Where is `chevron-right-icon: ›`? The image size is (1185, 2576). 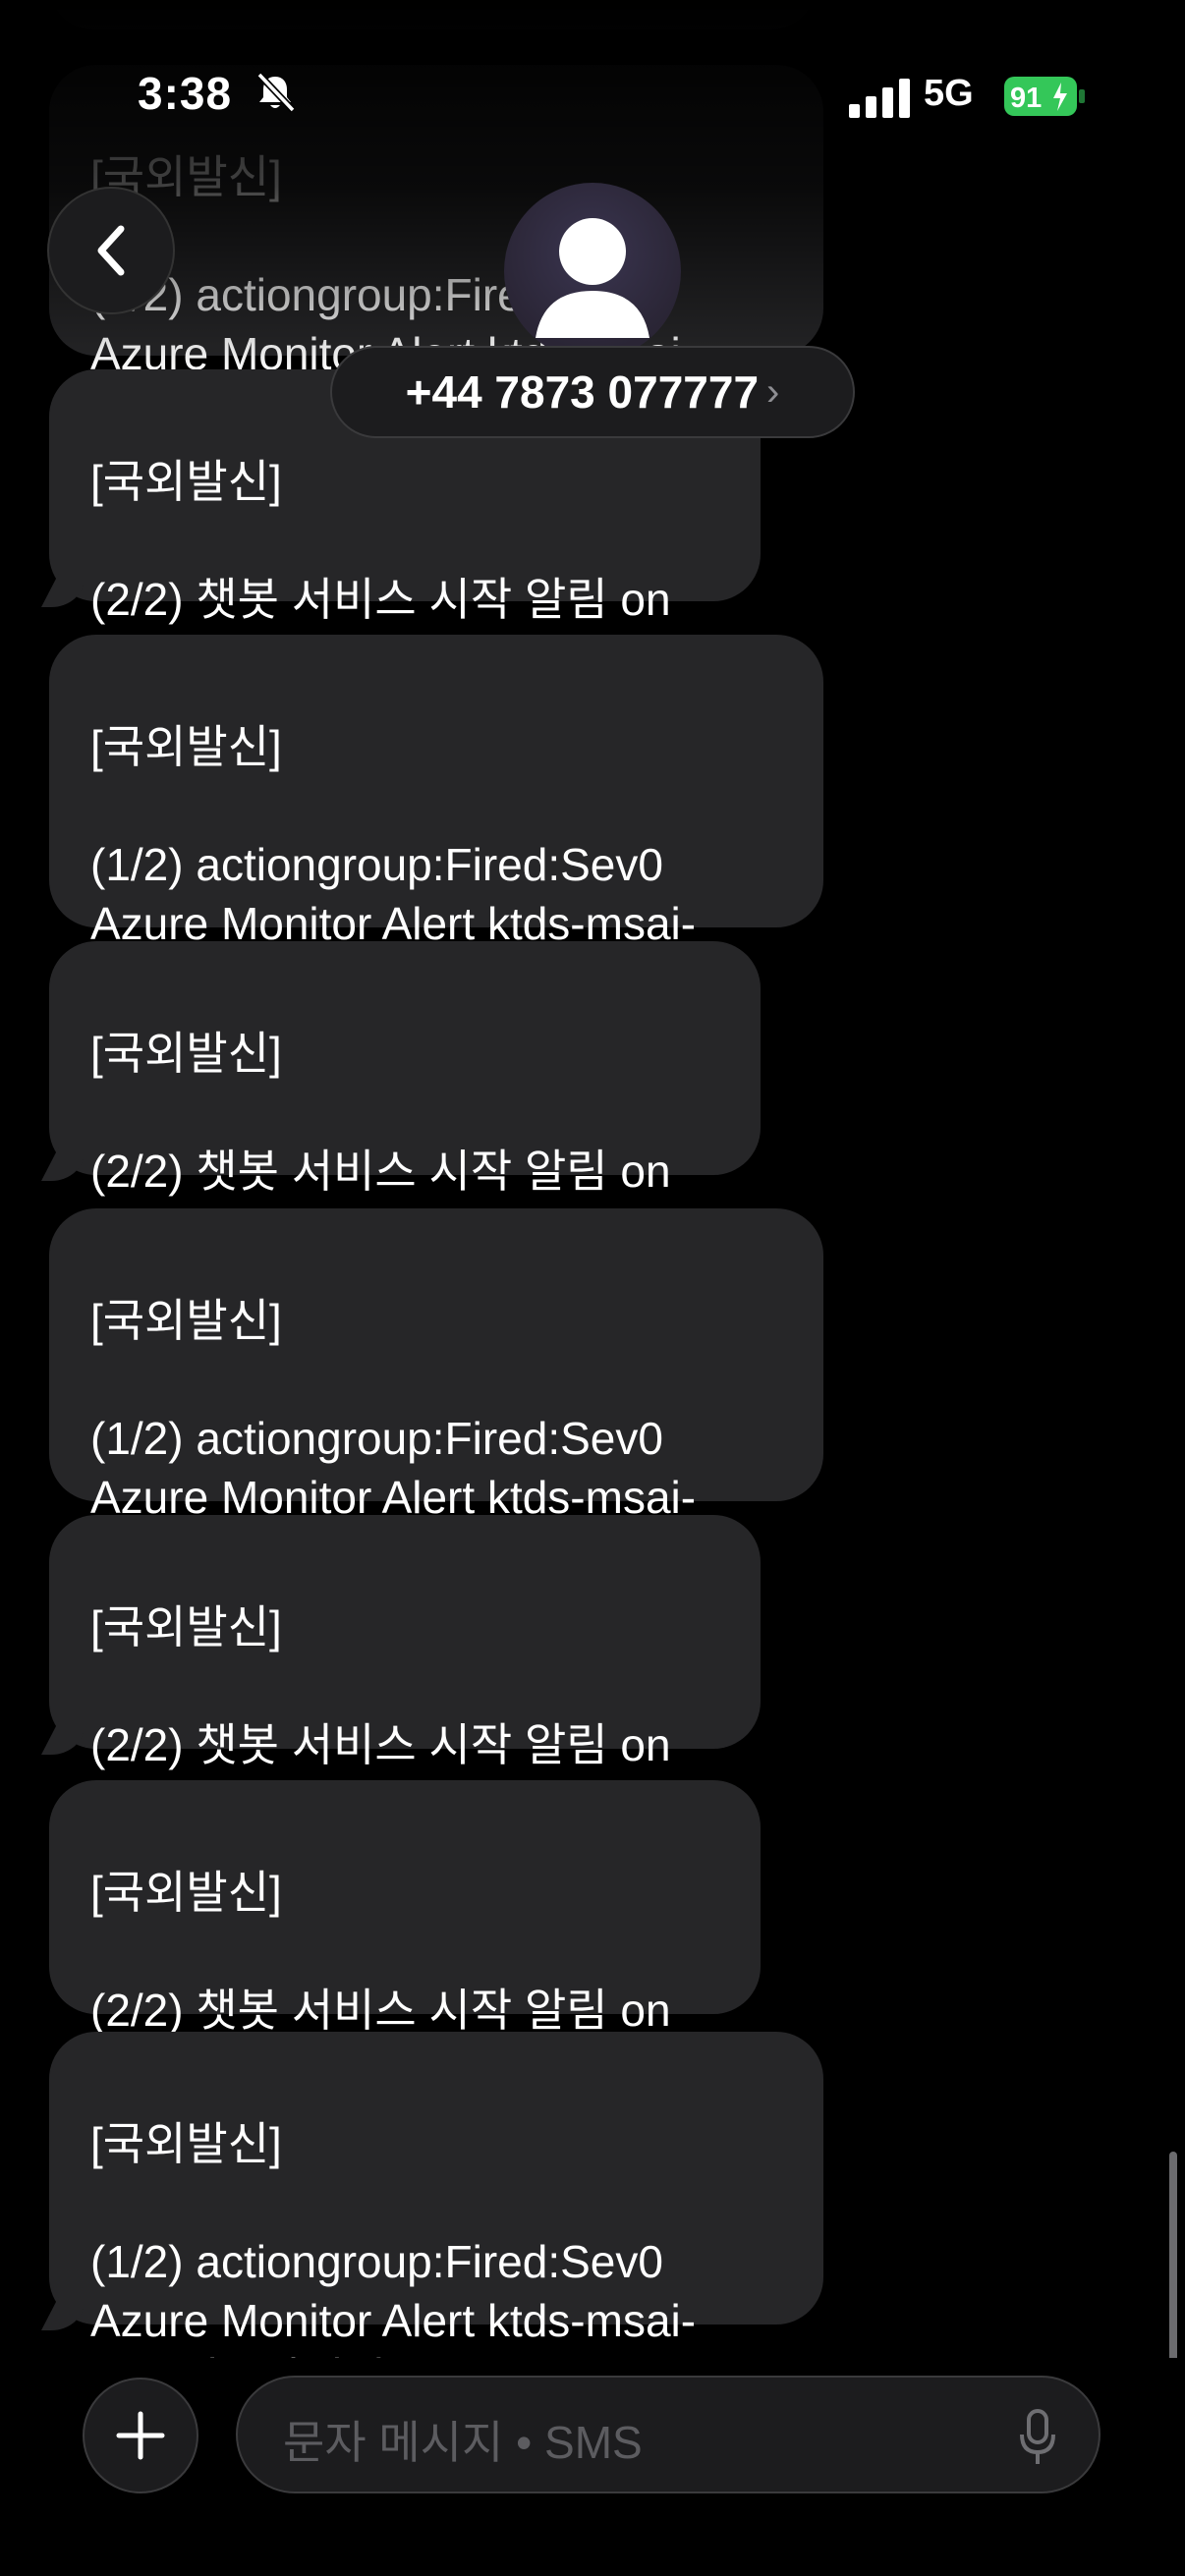 chevron-right-icon: › is located at coordinates (773, 391).